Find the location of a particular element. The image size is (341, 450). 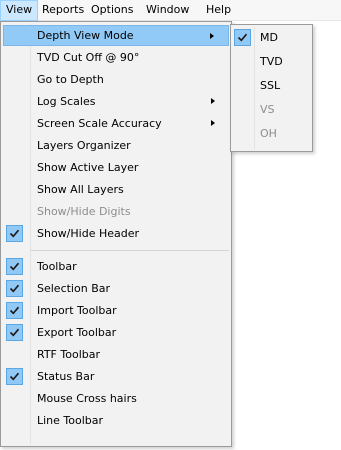

menu-item-import-toolbar: Import Toolbar is located at coordinates (116, 310).